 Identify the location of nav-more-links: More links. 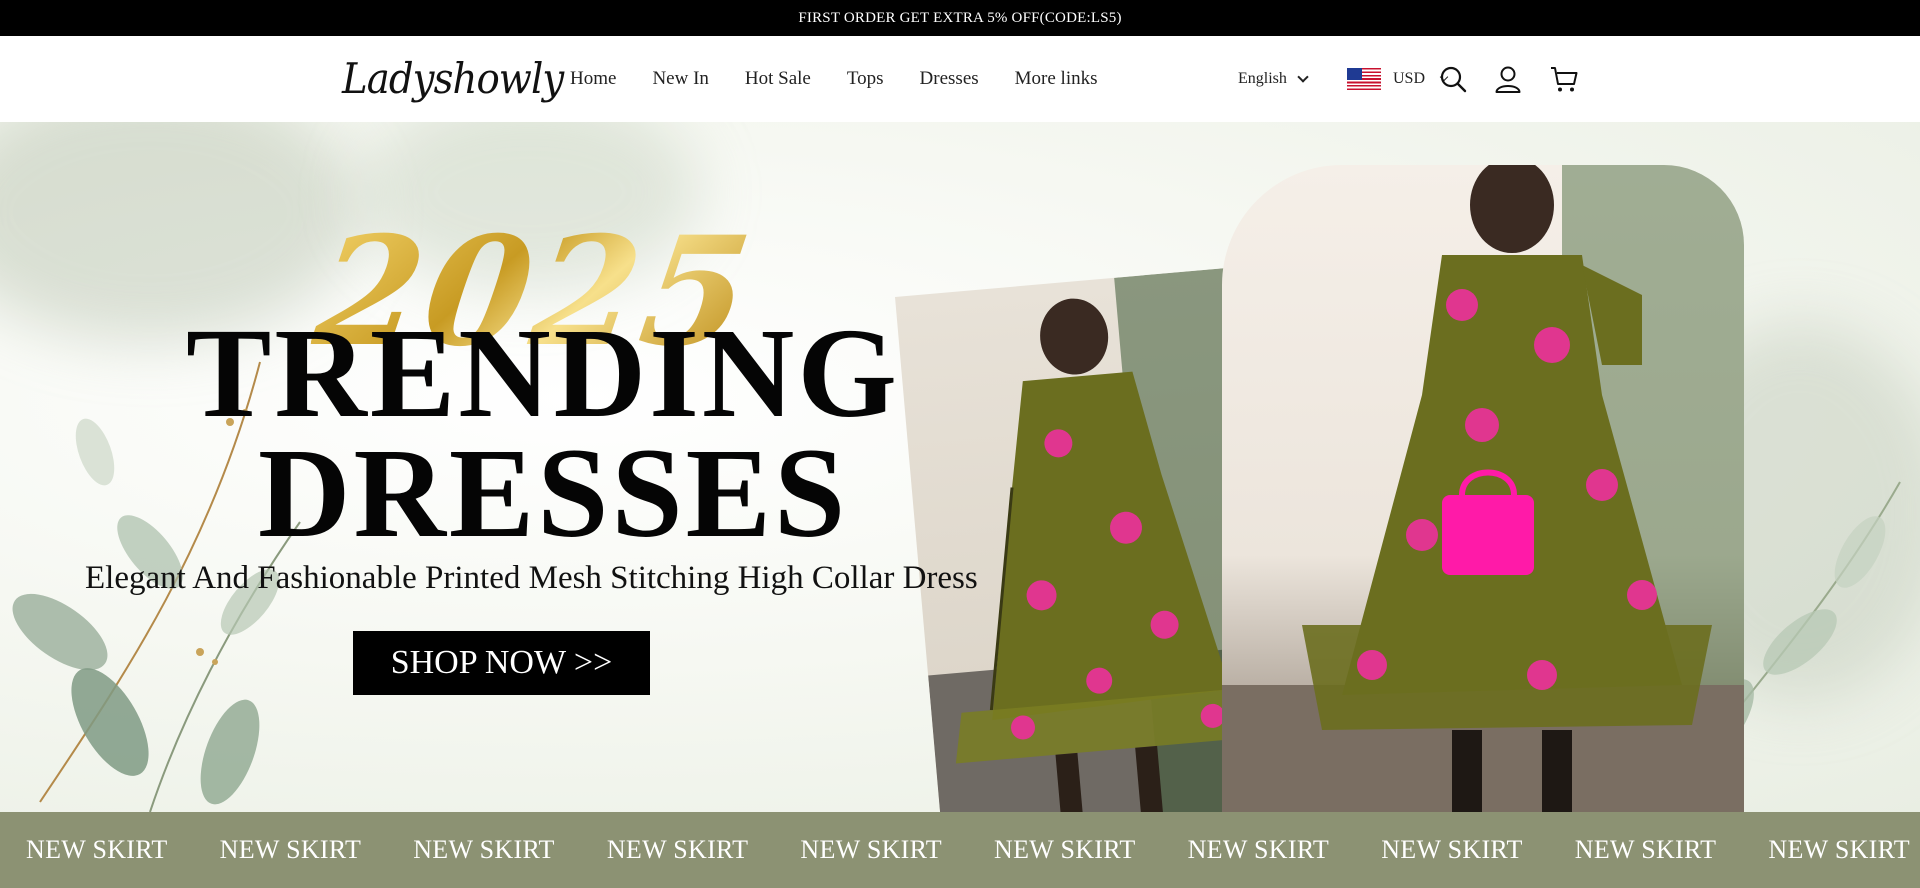
(1056, 79).